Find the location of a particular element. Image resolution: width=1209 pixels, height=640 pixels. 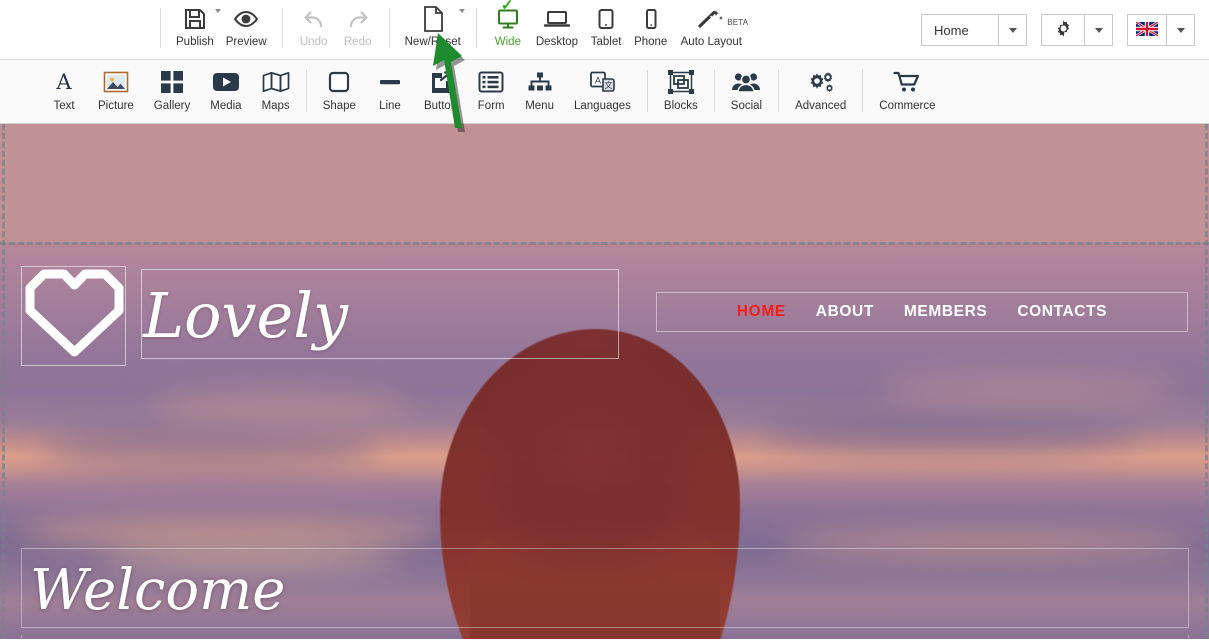

tool-media: Media is located at coordinates (225, 86).